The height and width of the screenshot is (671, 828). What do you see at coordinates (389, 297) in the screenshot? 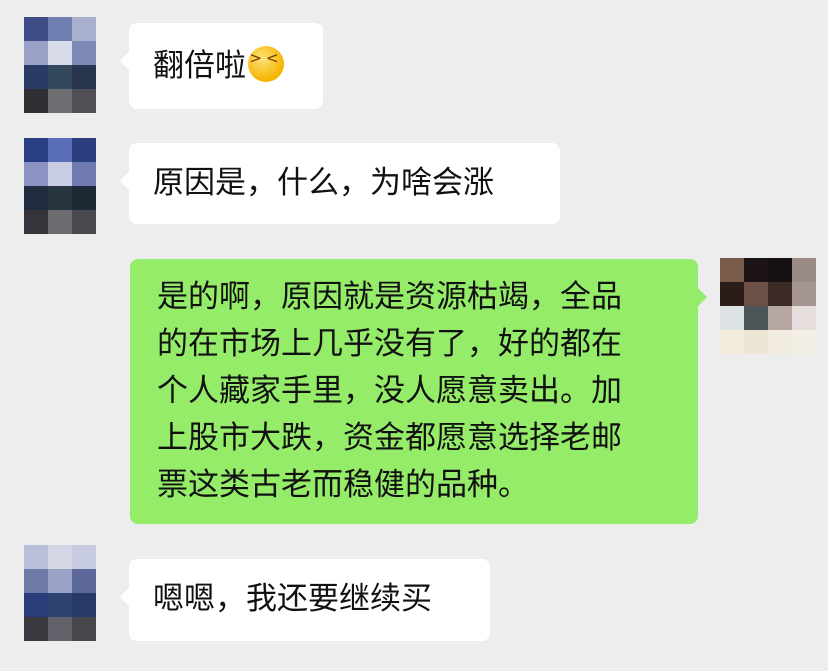
I see `message-text-line: 是的啊，原因就是资源枯竭，全品` at bounding box center [389, 297].